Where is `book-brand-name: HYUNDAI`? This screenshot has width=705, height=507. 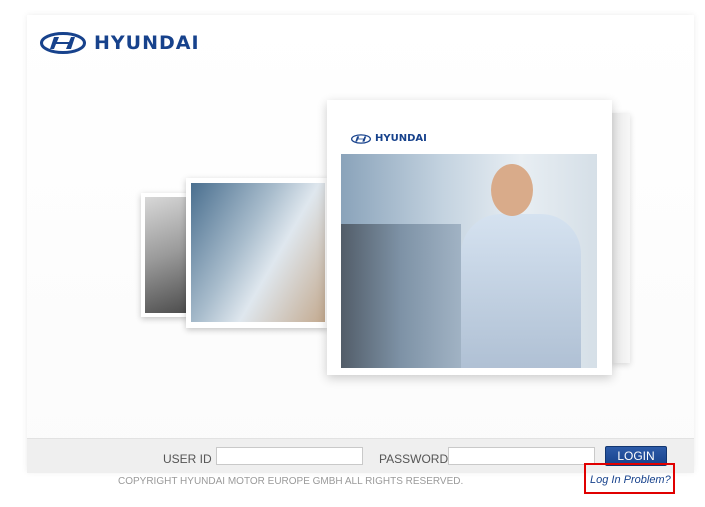 book-brand-name: HYUNDAI is located at coordinates (401, 138).